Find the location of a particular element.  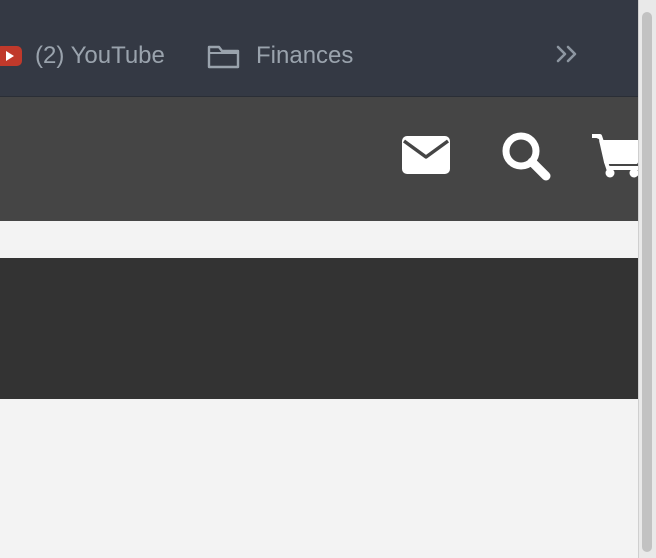

vertical-scrollbar is located at coordinates (647, 279).